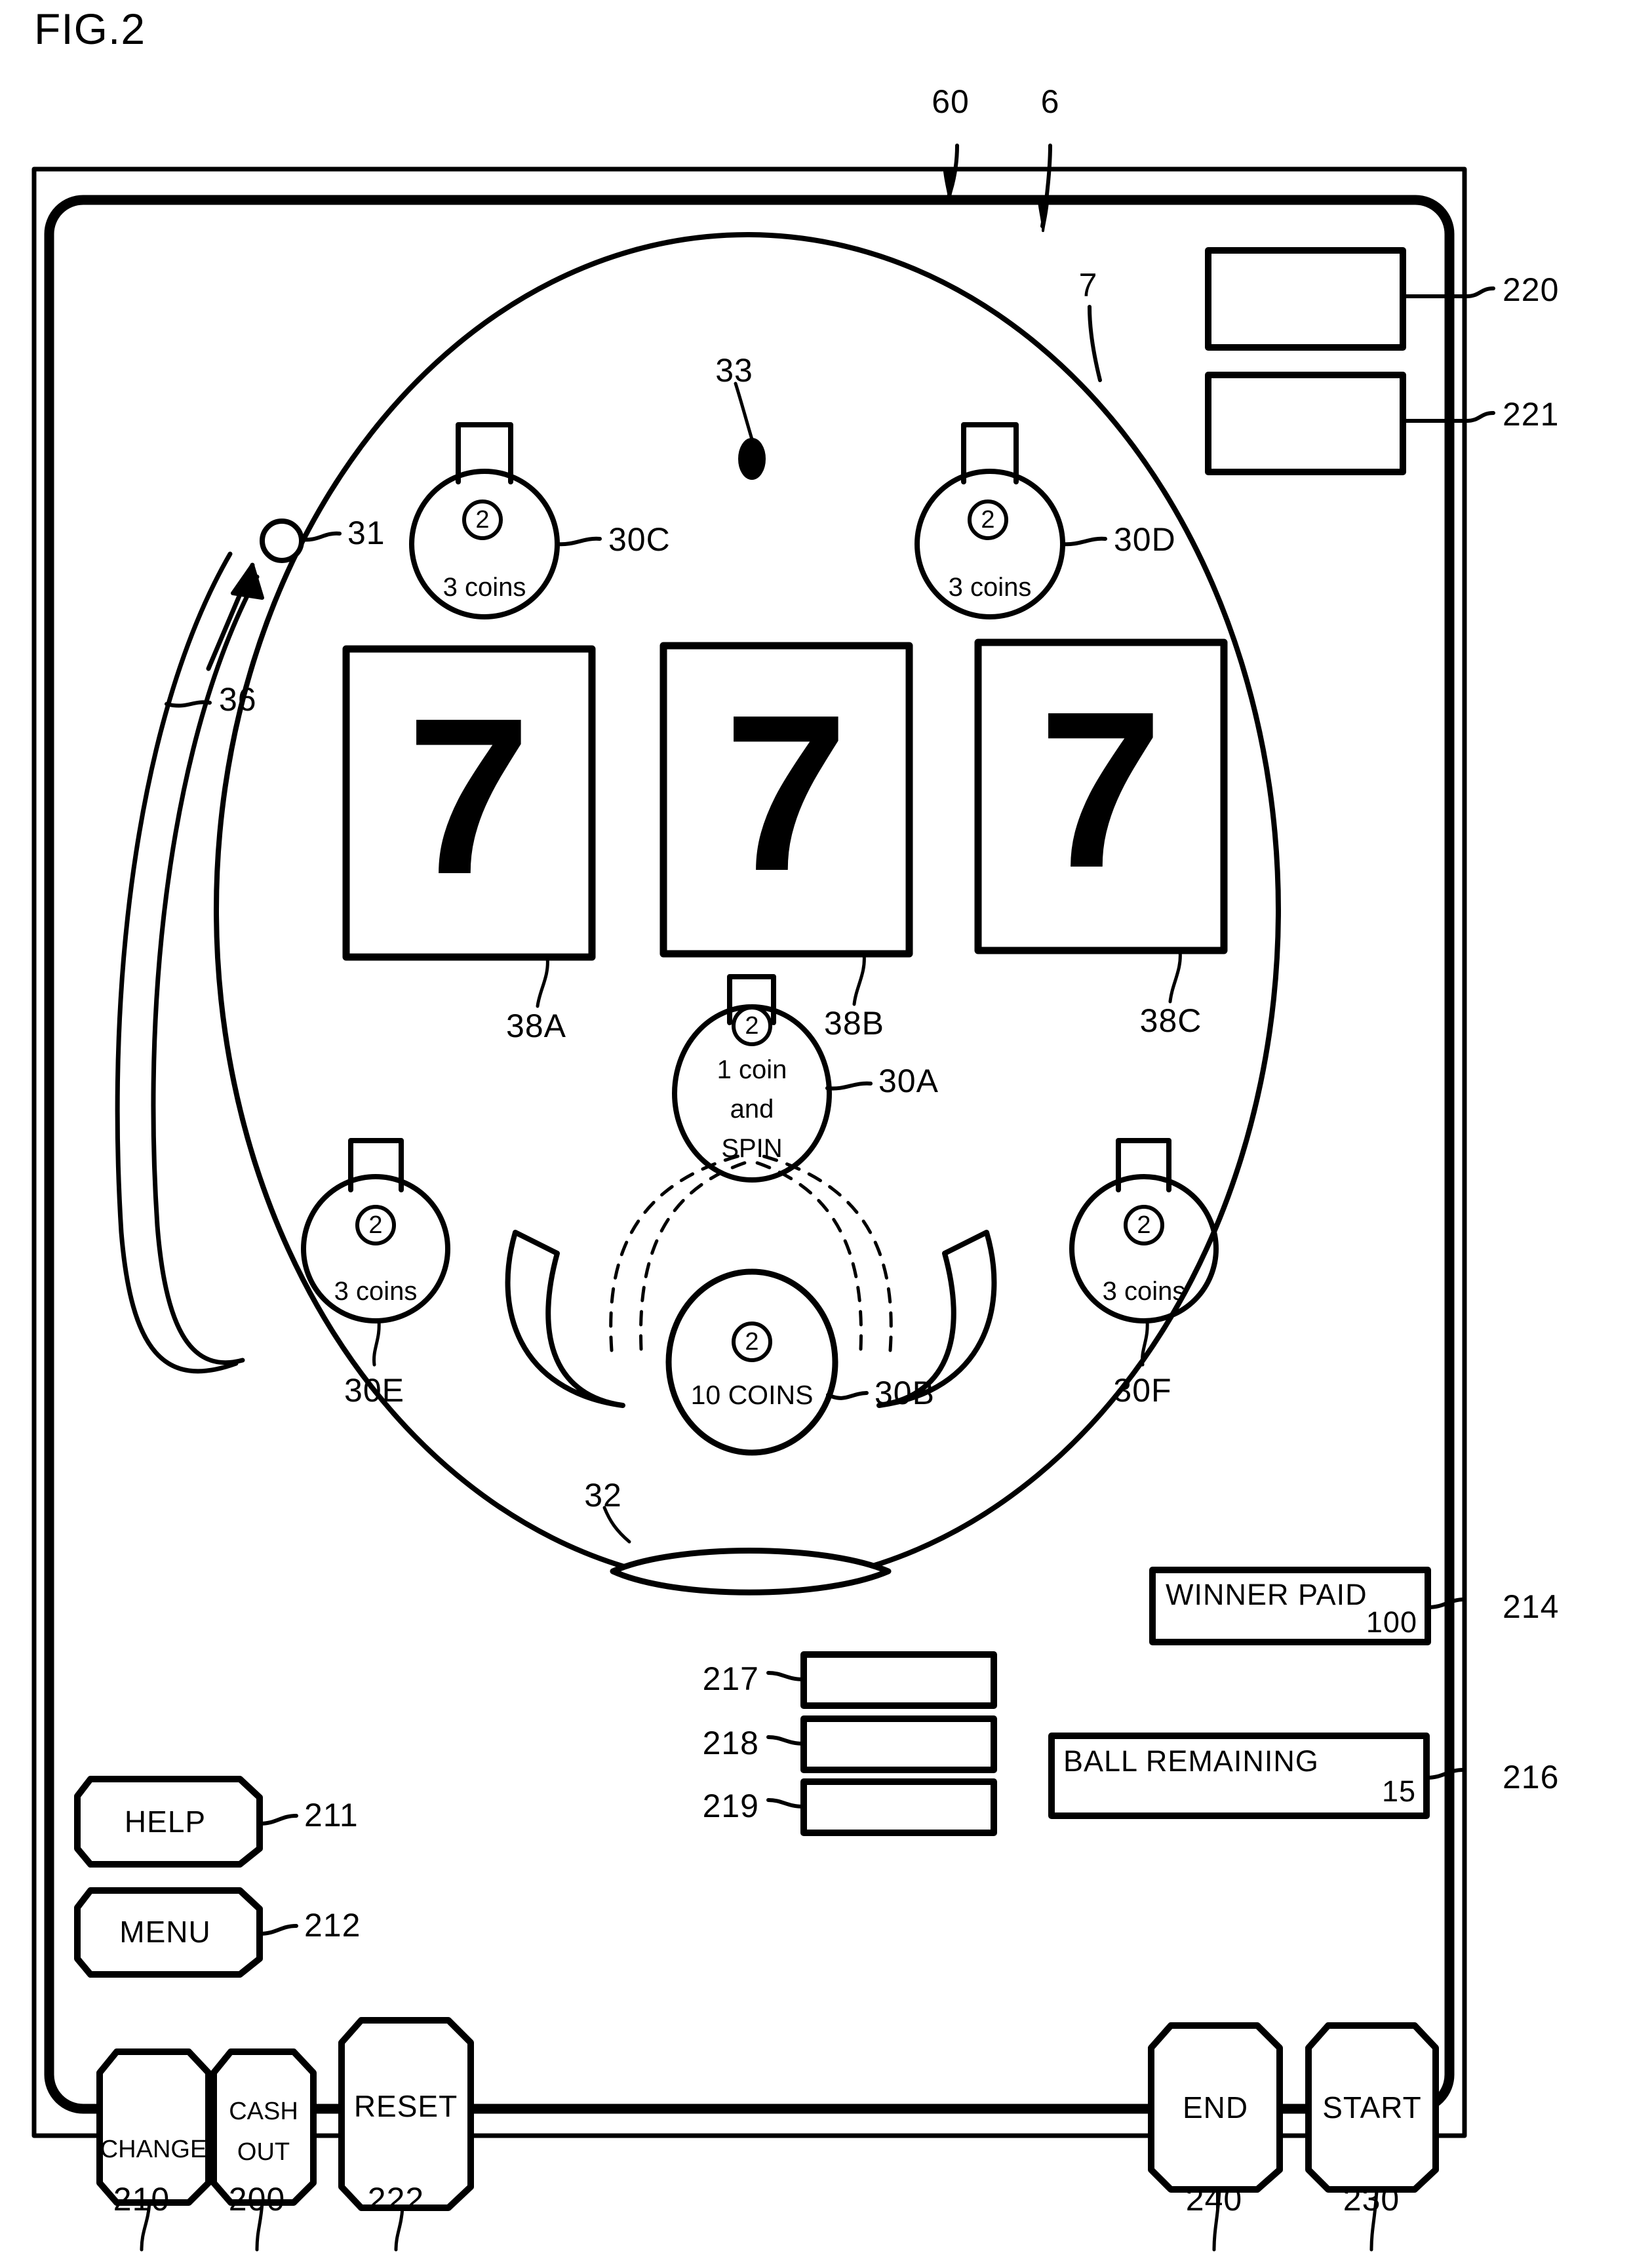 The height and width of the screenshot is (2253, 1652). I want to click on ref-218-label: 218, so click(730, 1743).